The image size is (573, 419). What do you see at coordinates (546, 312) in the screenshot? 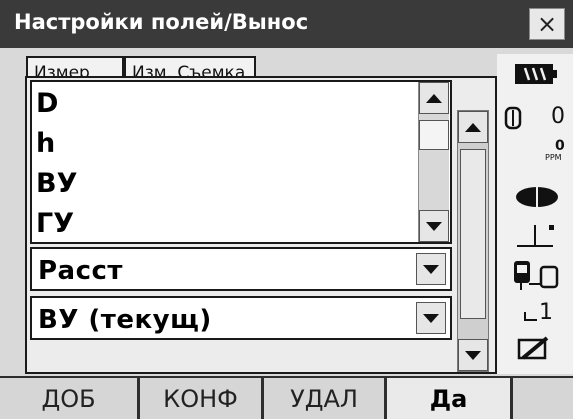
I see `page-number: 1` at bounding box center [546, 312].